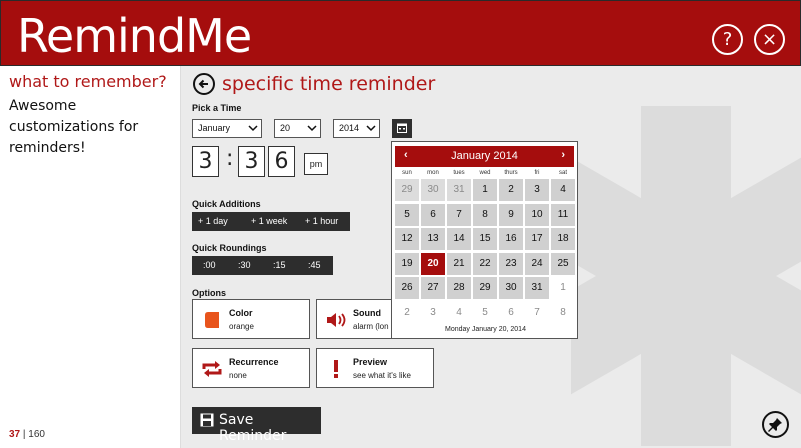 Image resolution: width=801 pixels, height=448 pixels. I want to click on back-button, so click(204, 84).